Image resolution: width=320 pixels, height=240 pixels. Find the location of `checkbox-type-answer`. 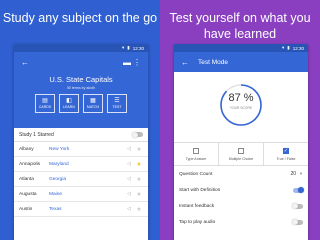

checkbox-type-answer is located at coordinates (196, 150).